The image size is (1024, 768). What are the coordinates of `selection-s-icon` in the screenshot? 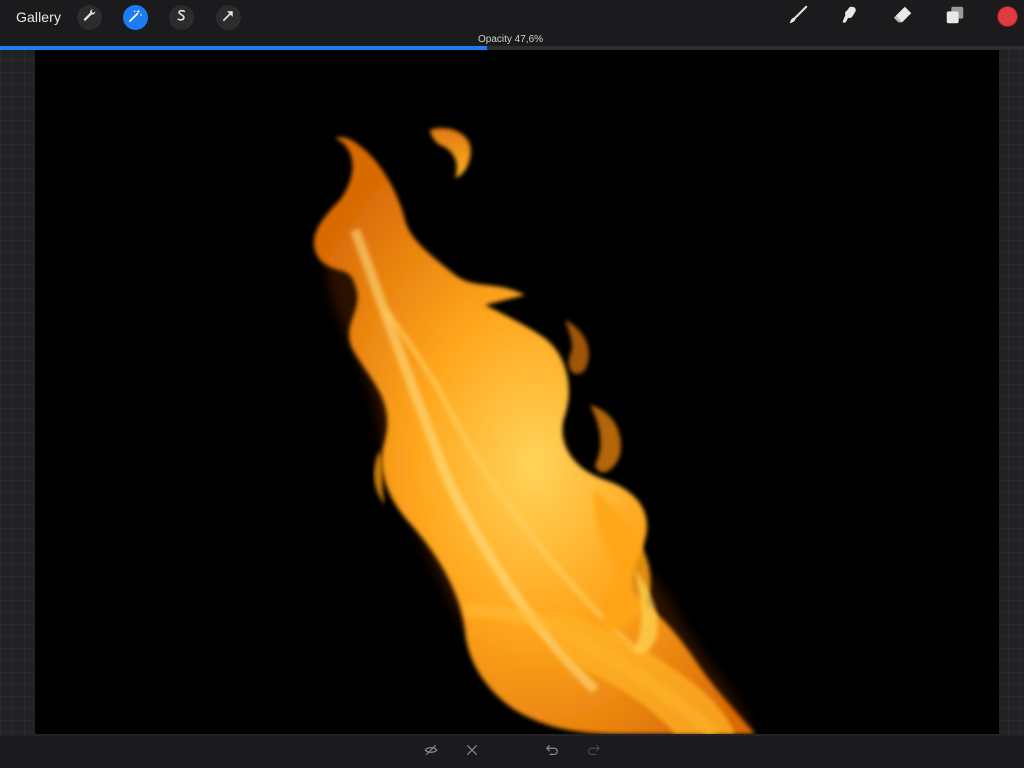 It's located at (181, 18).